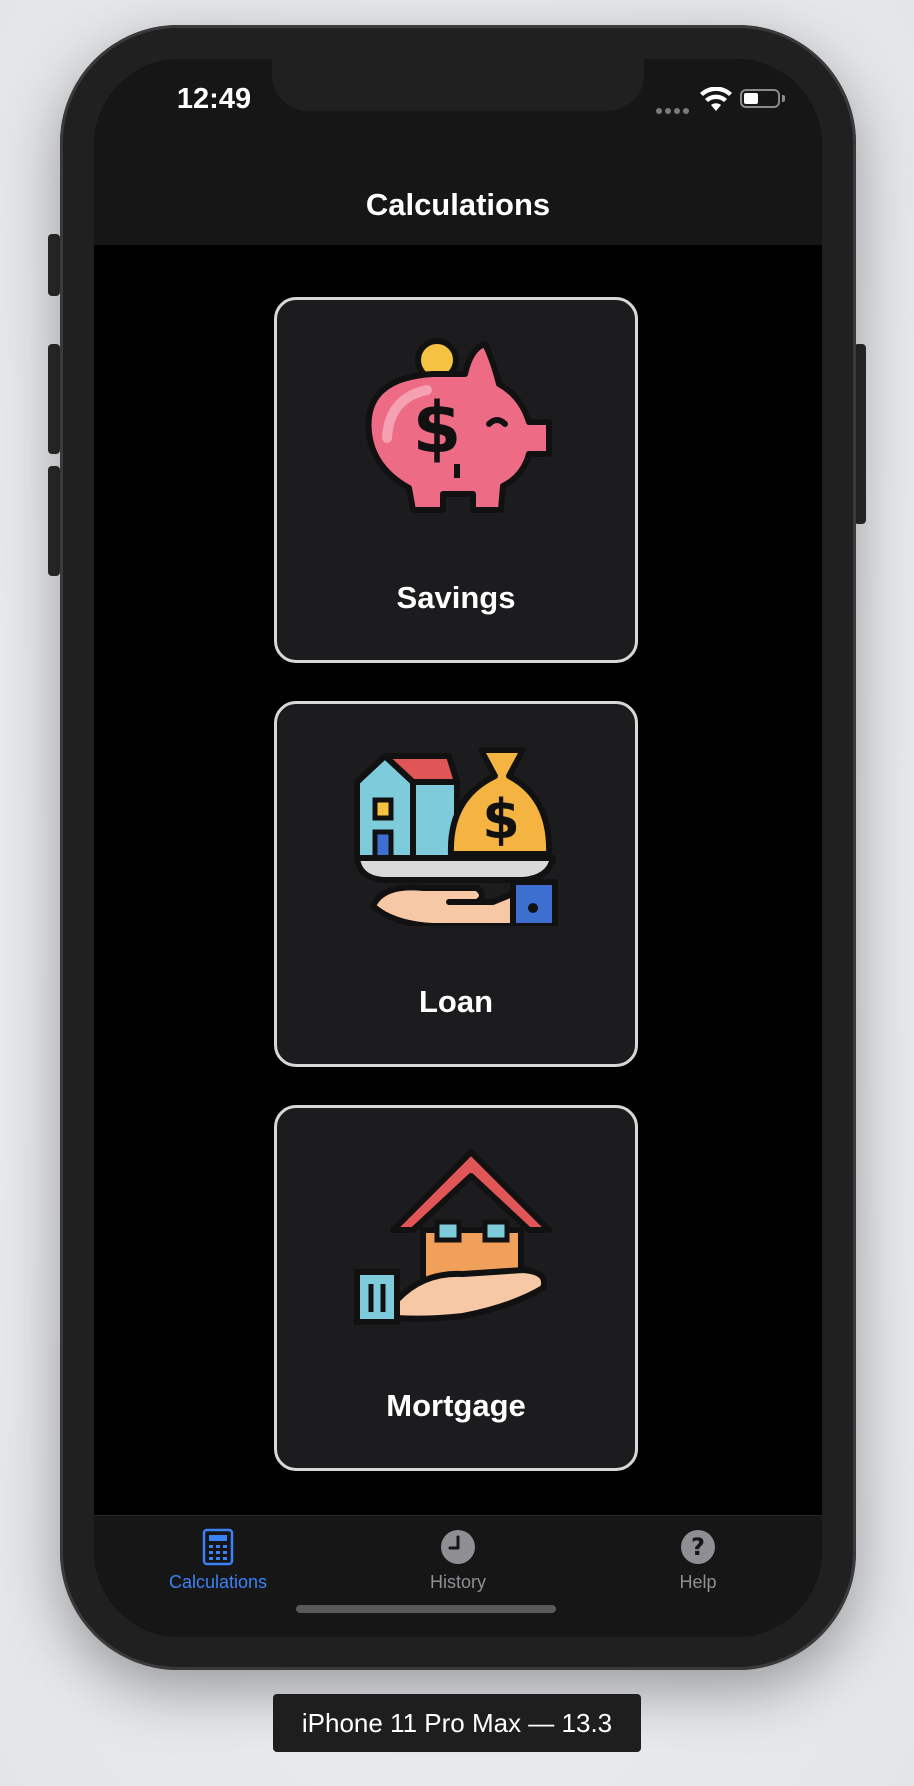 The height and width of the screenshot is (1786, 914). What do you see at coordinates (716, 99) in the screenshot?
I see `wifi-icon` at bounding box center [716, 99].